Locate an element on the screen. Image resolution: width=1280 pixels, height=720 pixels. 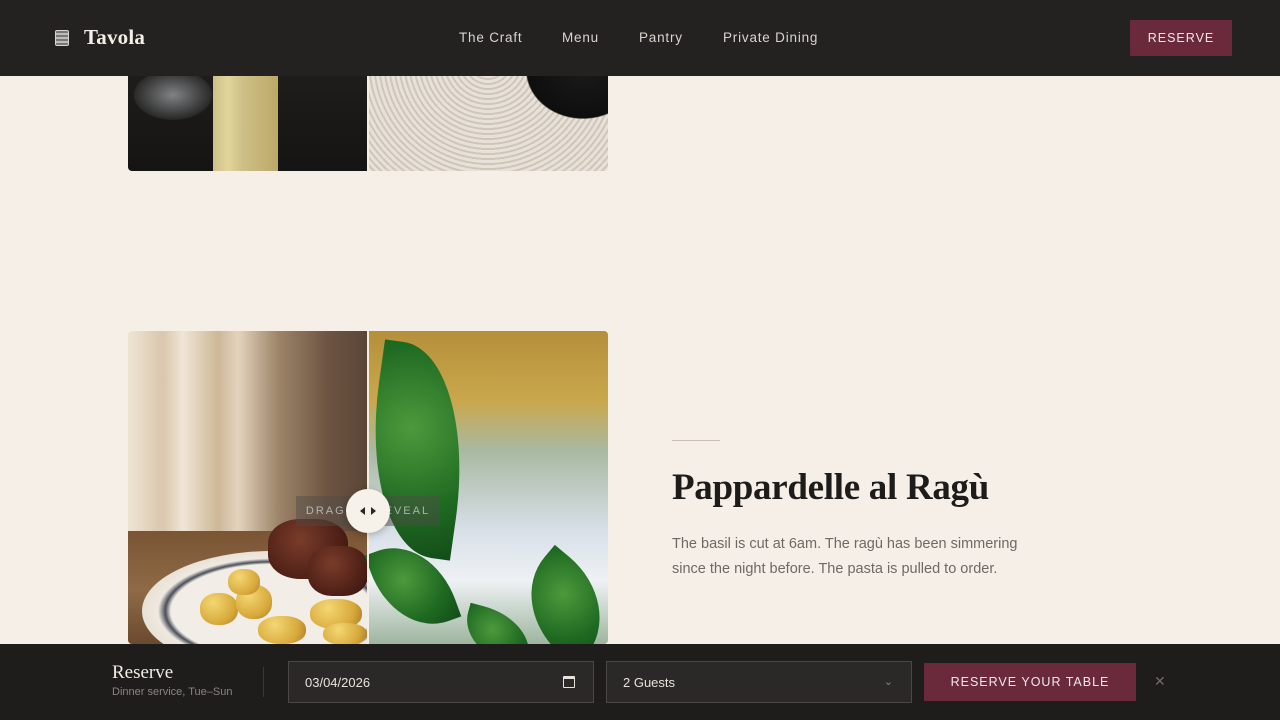
guests-select: 2 Guests ⌄ is located at coordinates (759, 682).